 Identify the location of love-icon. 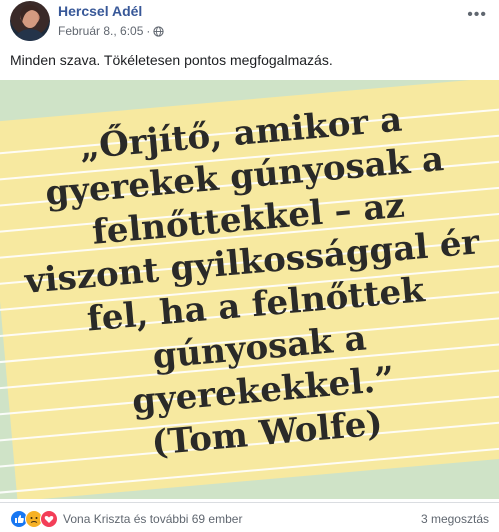
(49, 519).